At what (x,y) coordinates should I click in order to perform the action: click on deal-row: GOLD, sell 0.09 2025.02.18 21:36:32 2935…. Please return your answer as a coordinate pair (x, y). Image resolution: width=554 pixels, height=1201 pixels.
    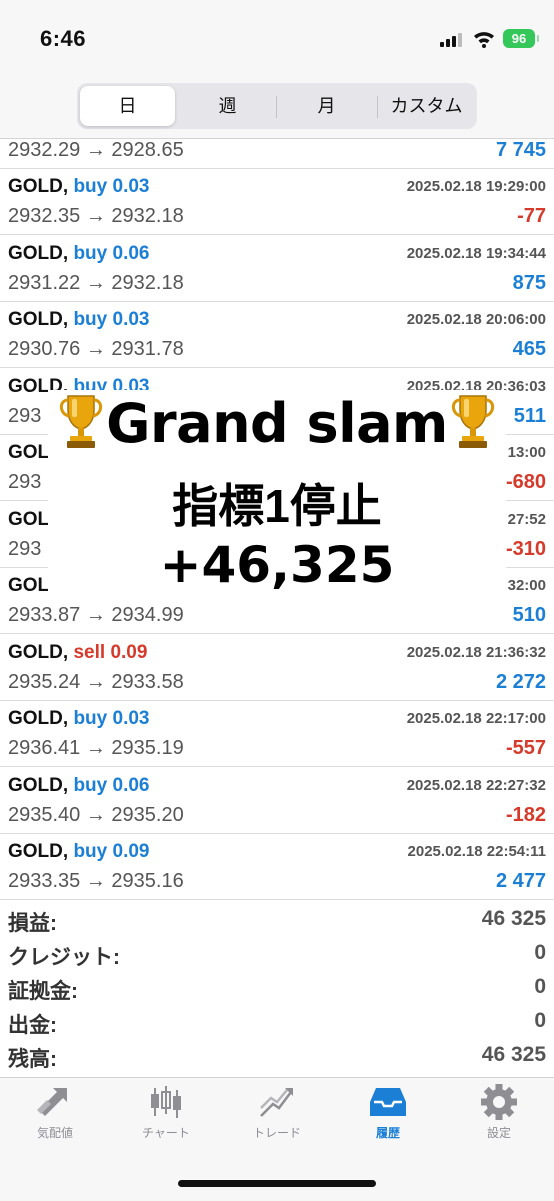
    Looking at the image, I should click on (277, 667).